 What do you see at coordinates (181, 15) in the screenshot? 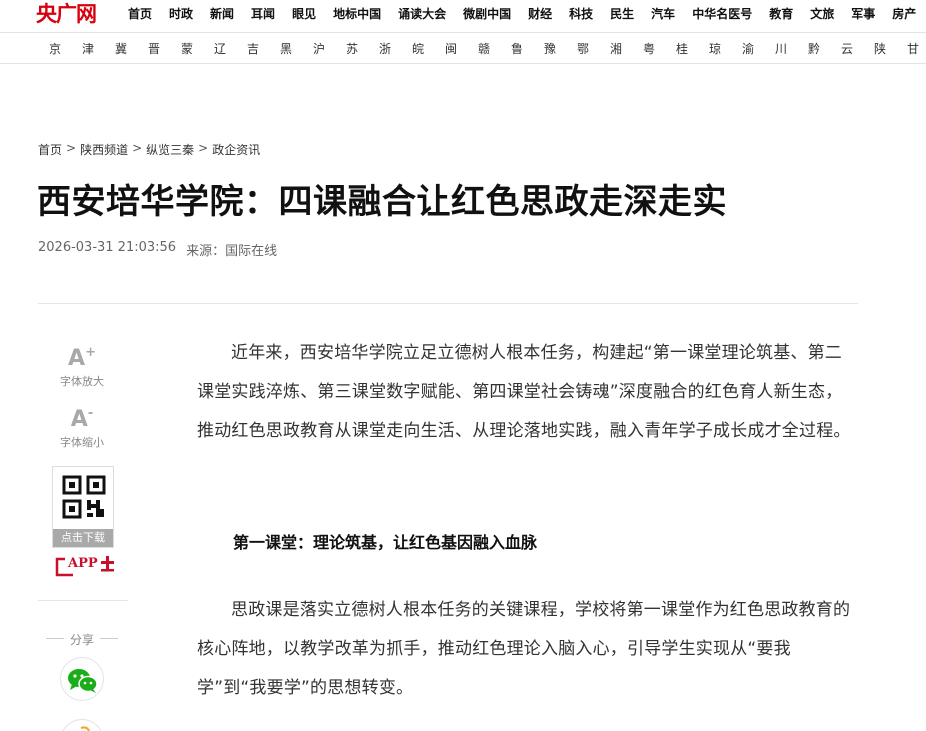
I see `nav-item: 时政` at bounding box center [181, 15].